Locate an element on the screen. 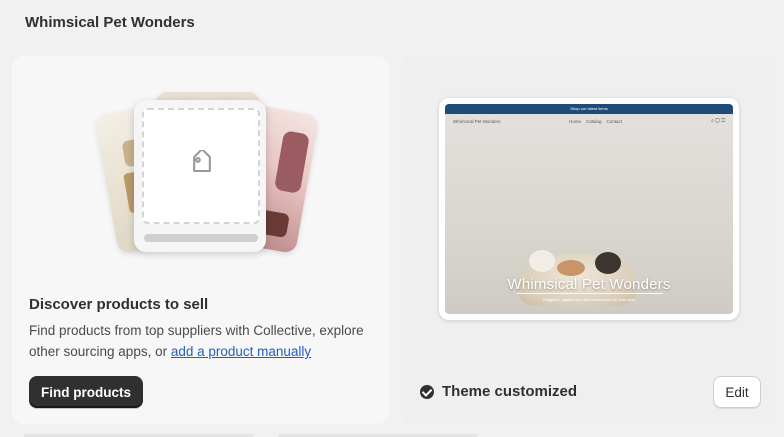 The height and width of the screenshot is (437, 784). product-image-placeholder is located at coordinates (201, 166).